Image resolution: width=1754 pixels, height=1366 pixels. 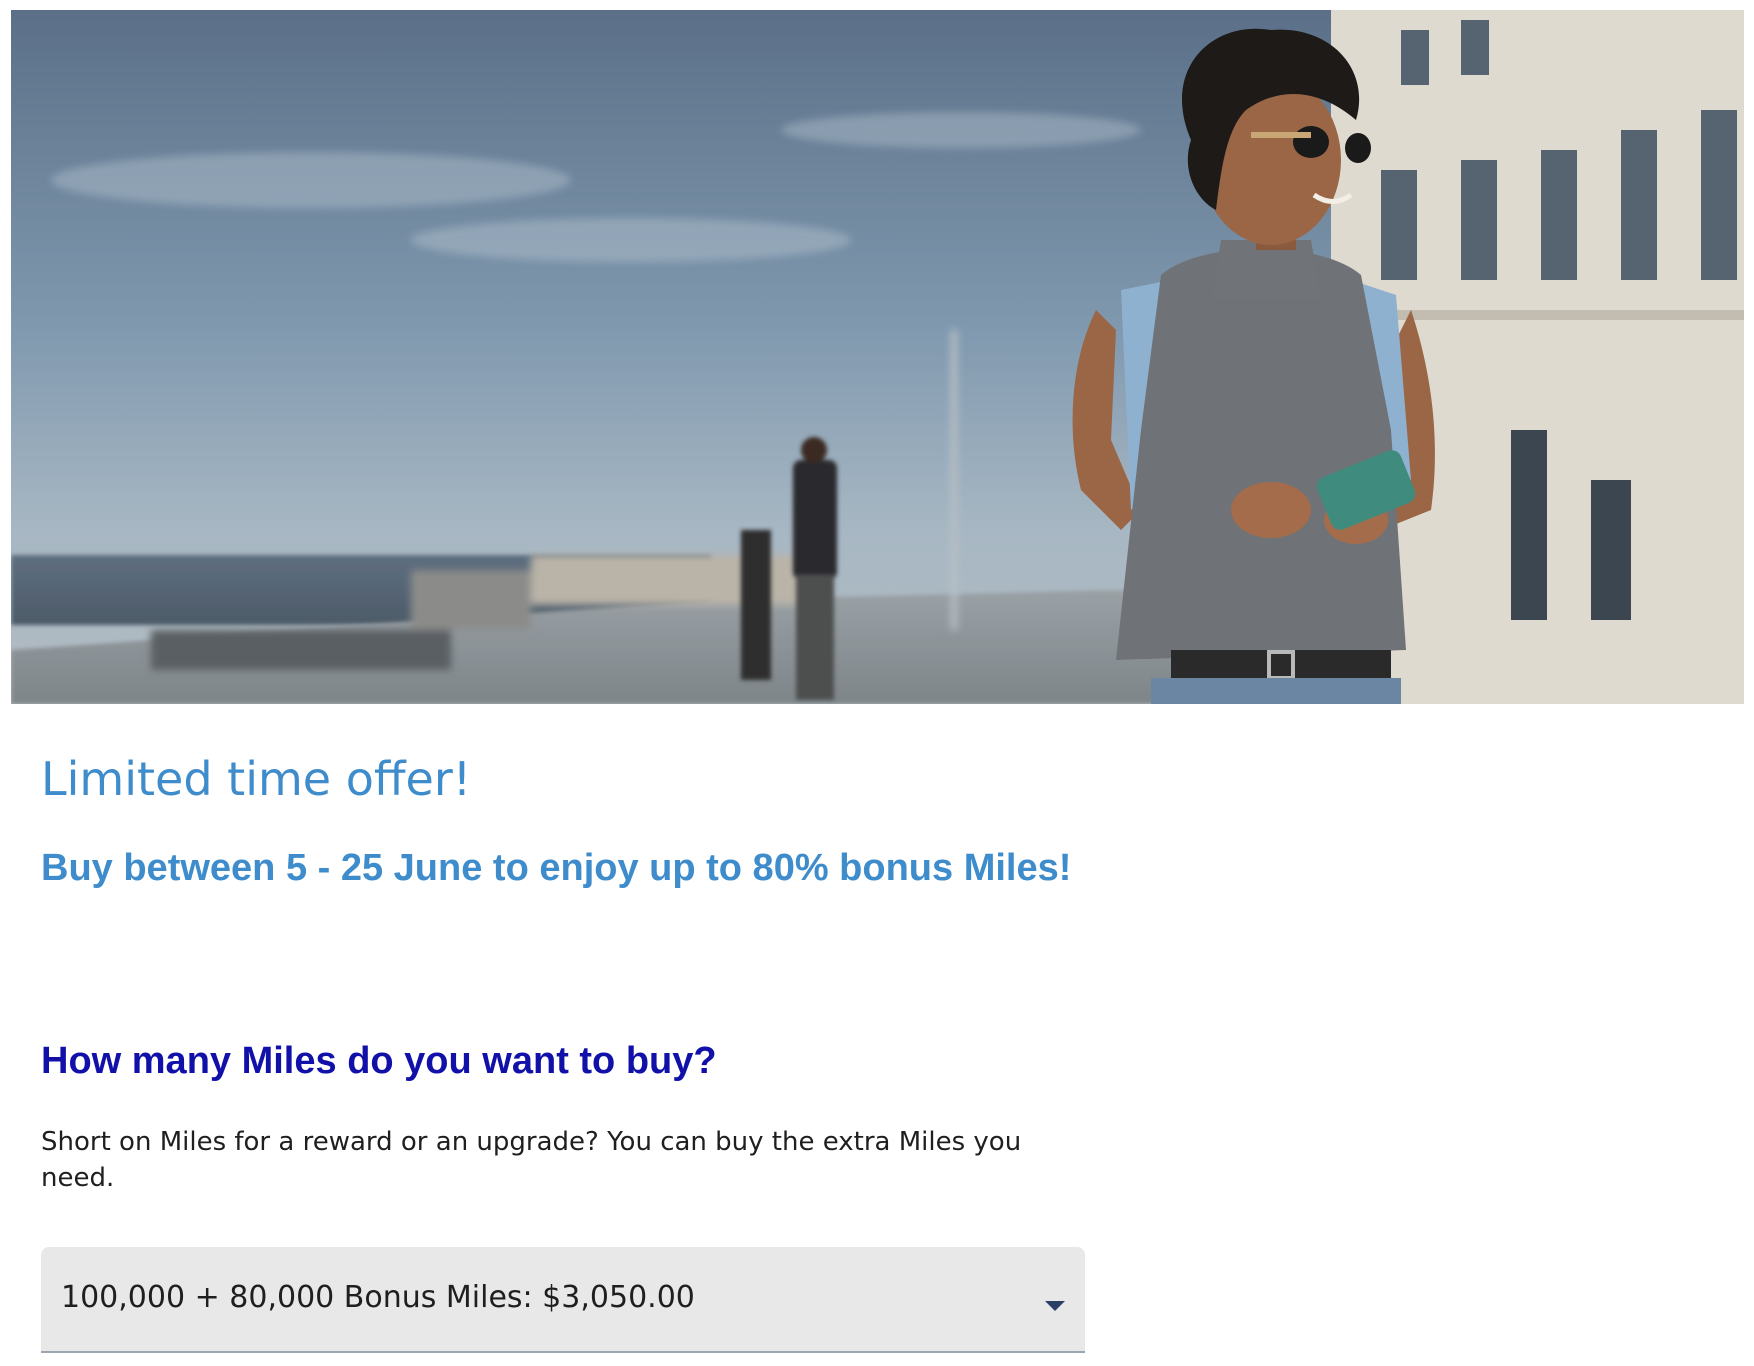 I want to click on miles-package-selected-value: 100,000 + 80,000 Bonus Miles: $3,050.00, so click(x=378, y=1297).